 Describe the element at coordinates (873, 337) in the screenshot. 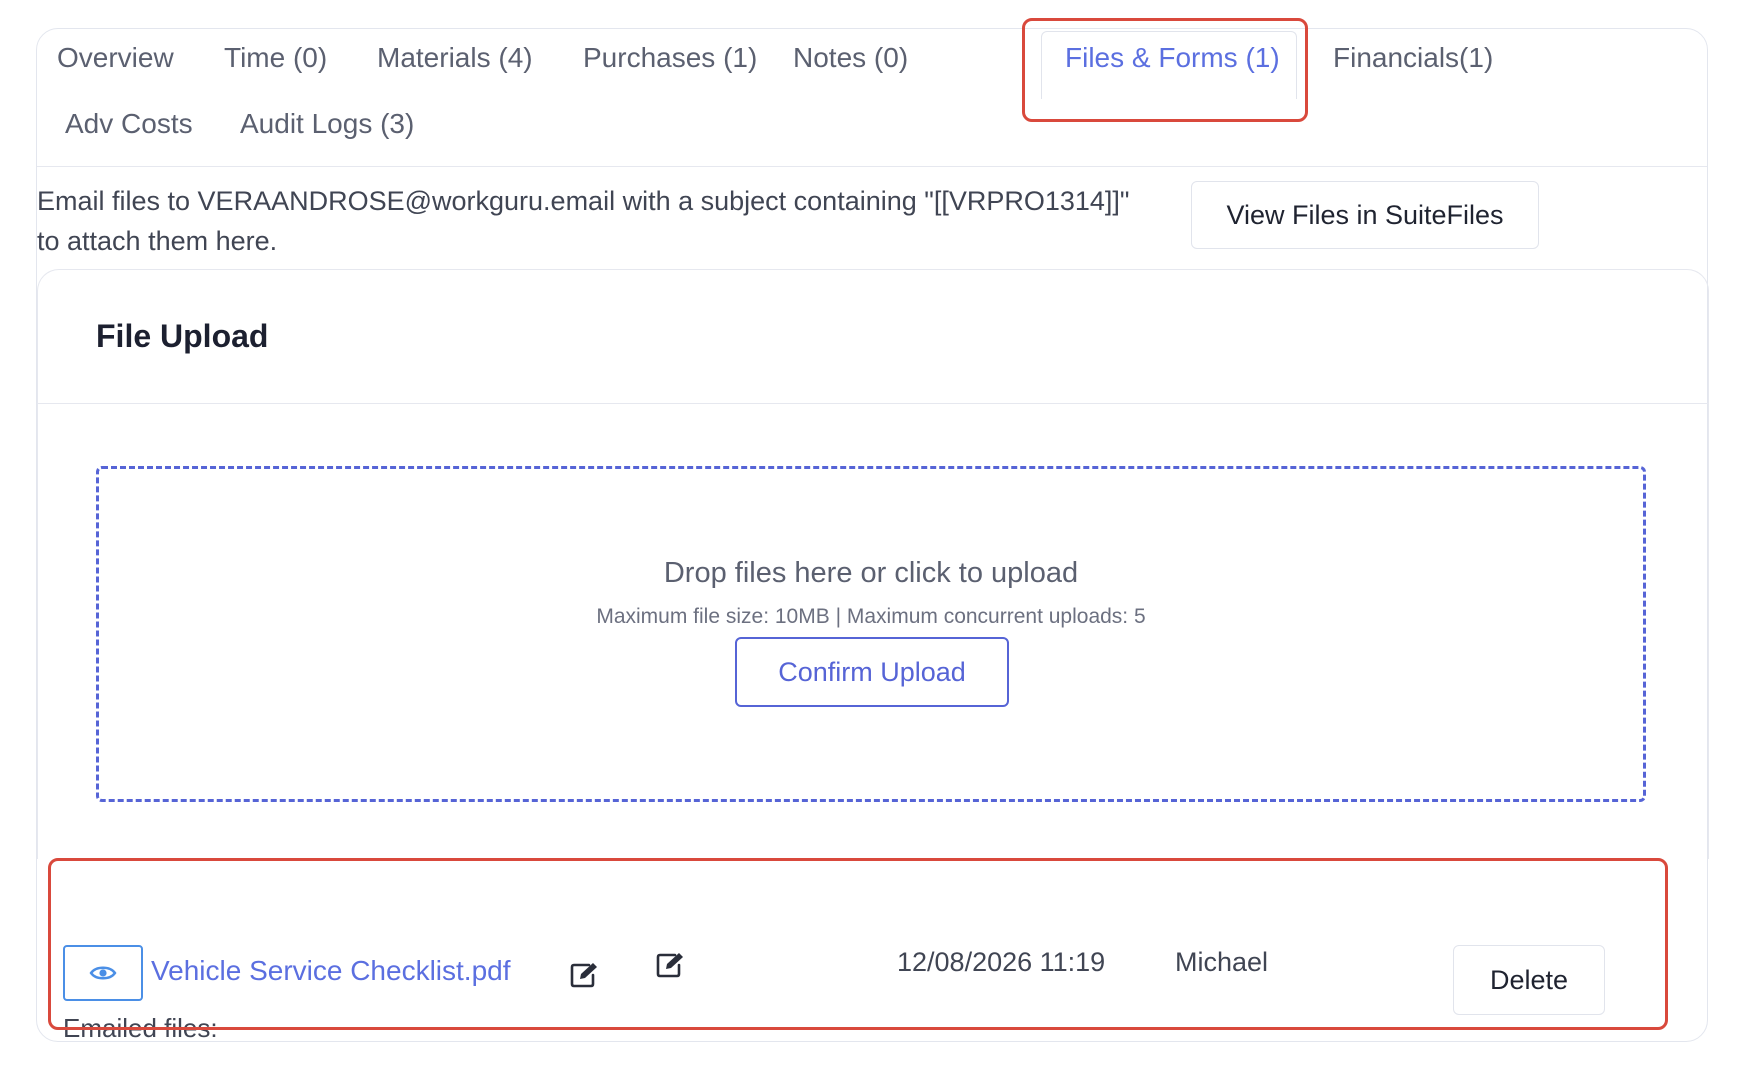

I see `file-upload-header: File Upload` at that location.